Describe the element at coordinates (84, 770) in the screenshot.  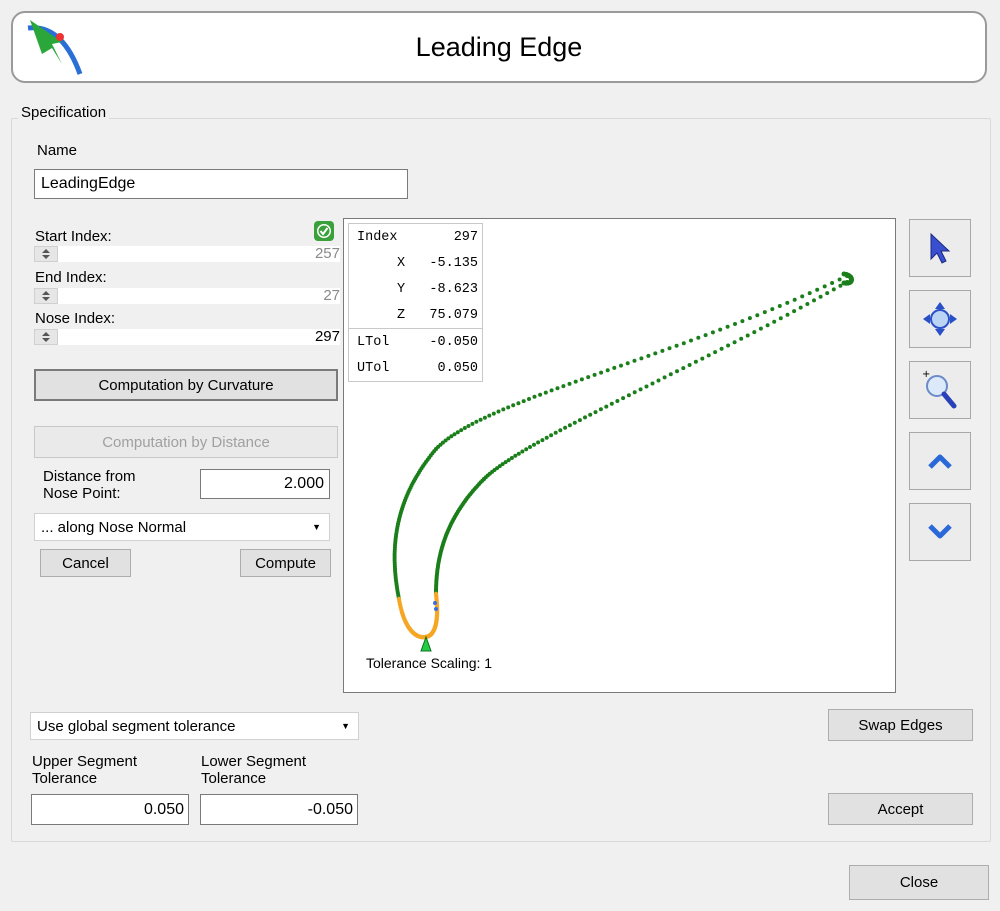
I see `upper-tolerance-label: Upper Segment Tolerance` at that location.